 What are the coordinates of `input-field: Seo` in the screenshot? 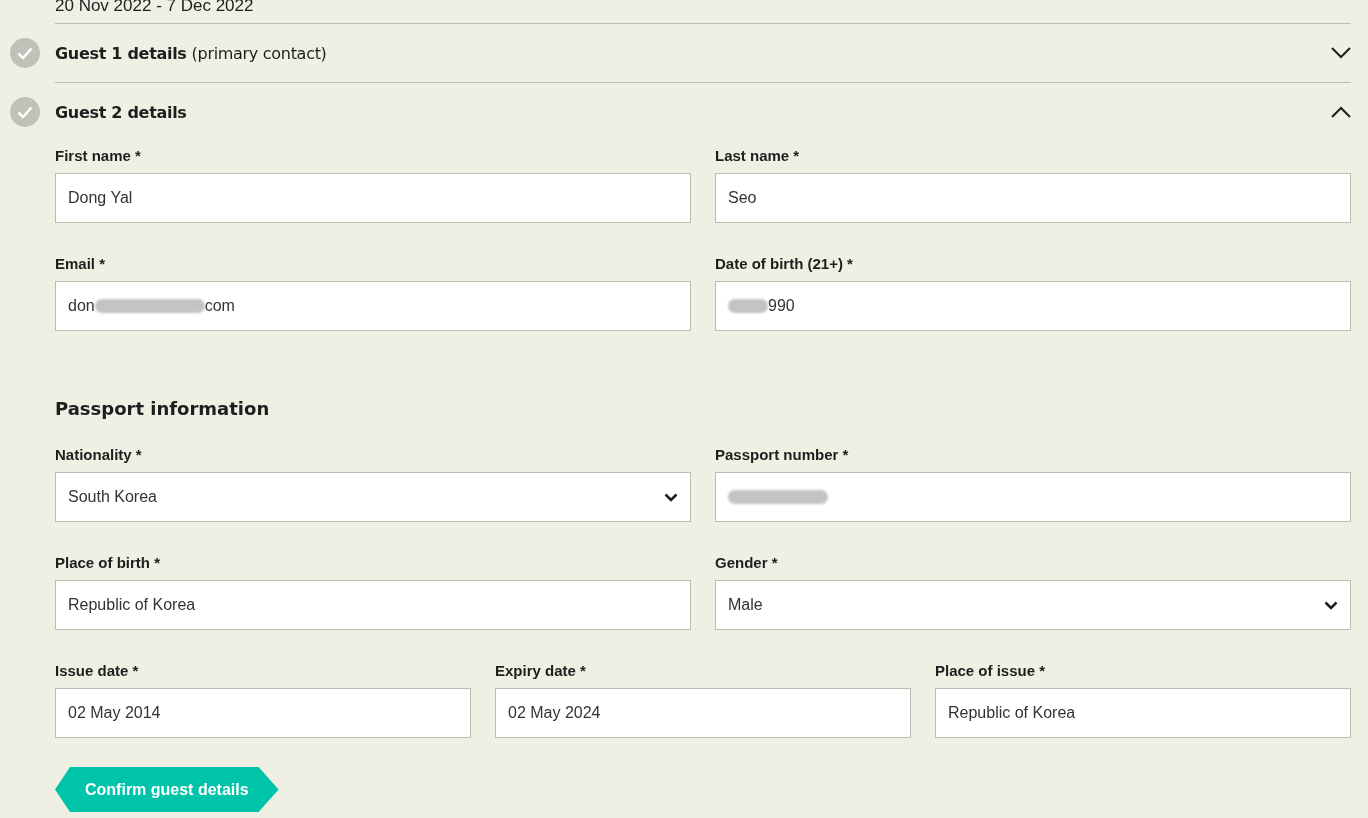 It's located at (1033, 198).